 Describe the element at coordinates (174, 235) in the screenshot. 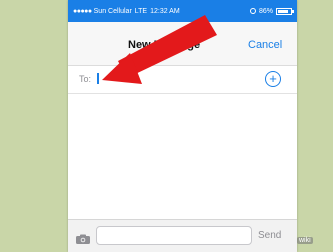

I see `message-input` at that location.